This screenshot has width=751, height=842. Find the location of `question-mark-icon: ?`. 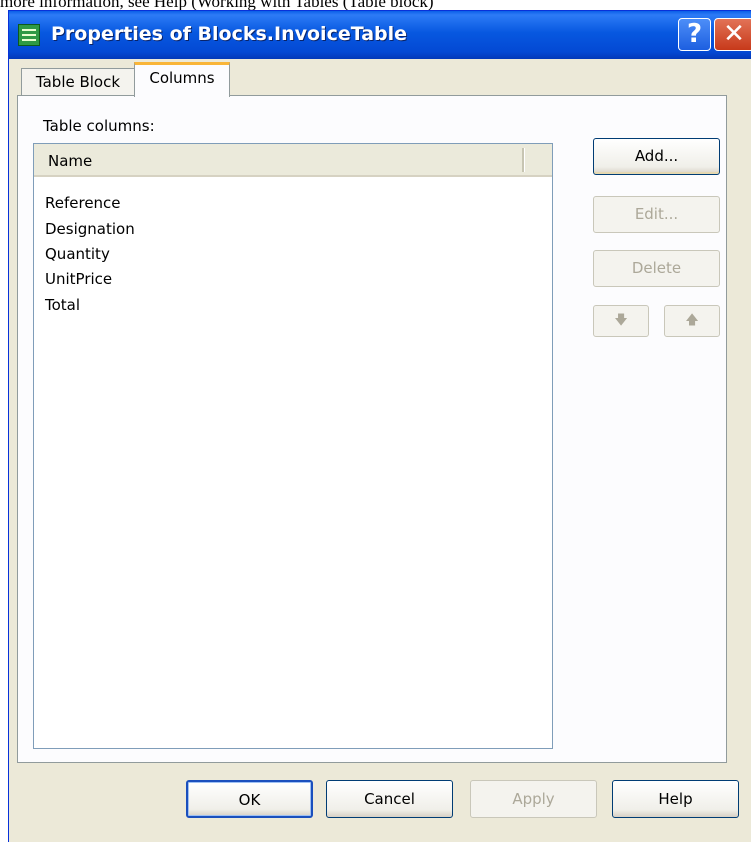

question-mark-icon: ? is located at coordinates (694, 34).